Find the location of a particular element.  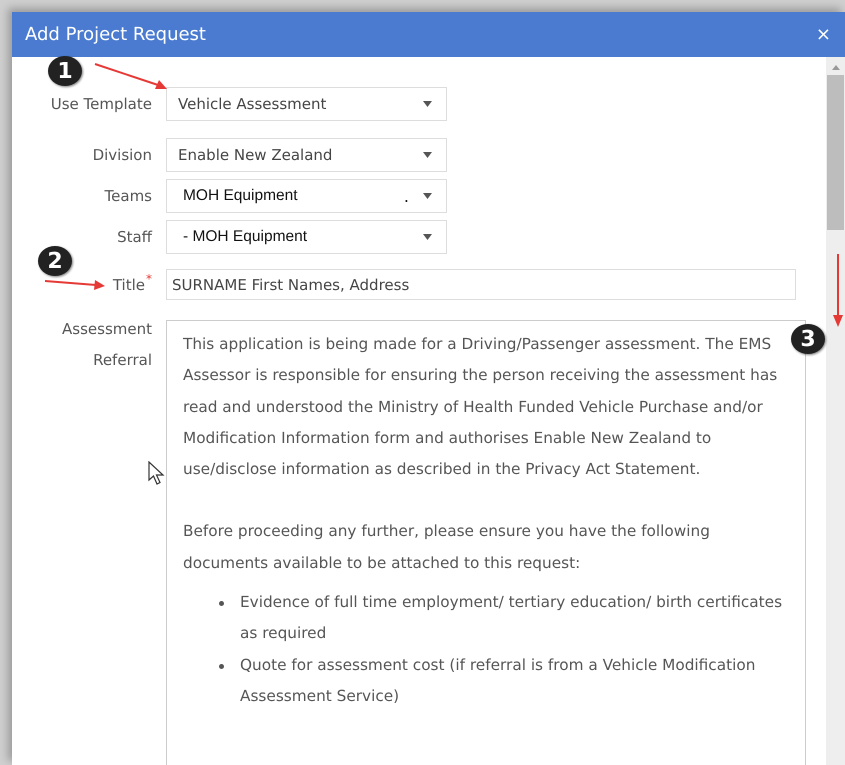

title-input: SURNAME First Names, Address is located at coordinates (481, 284).